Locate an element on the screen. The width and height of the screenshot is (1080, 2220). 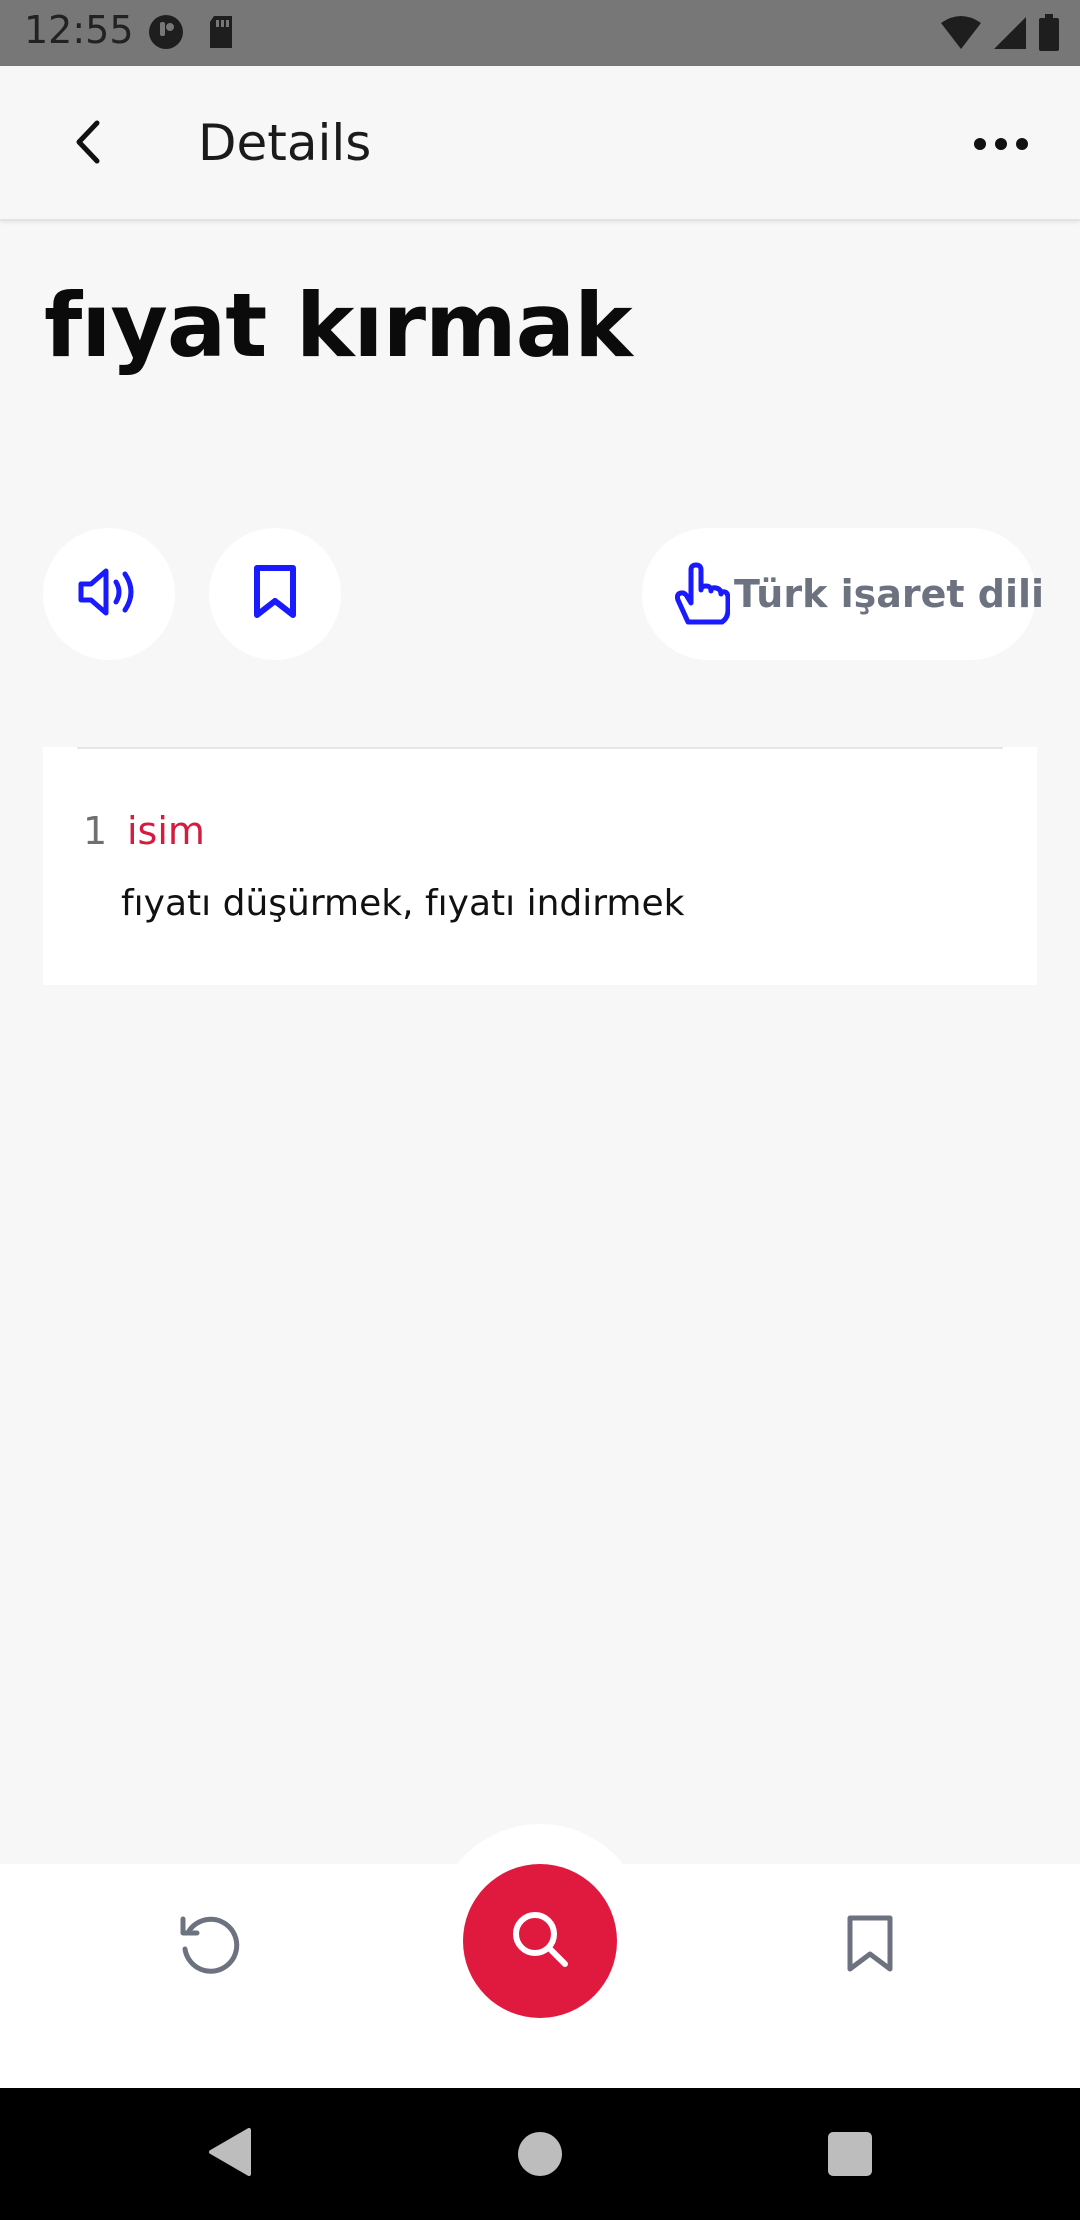
more-options-button is located at coordinates (1001, 146).